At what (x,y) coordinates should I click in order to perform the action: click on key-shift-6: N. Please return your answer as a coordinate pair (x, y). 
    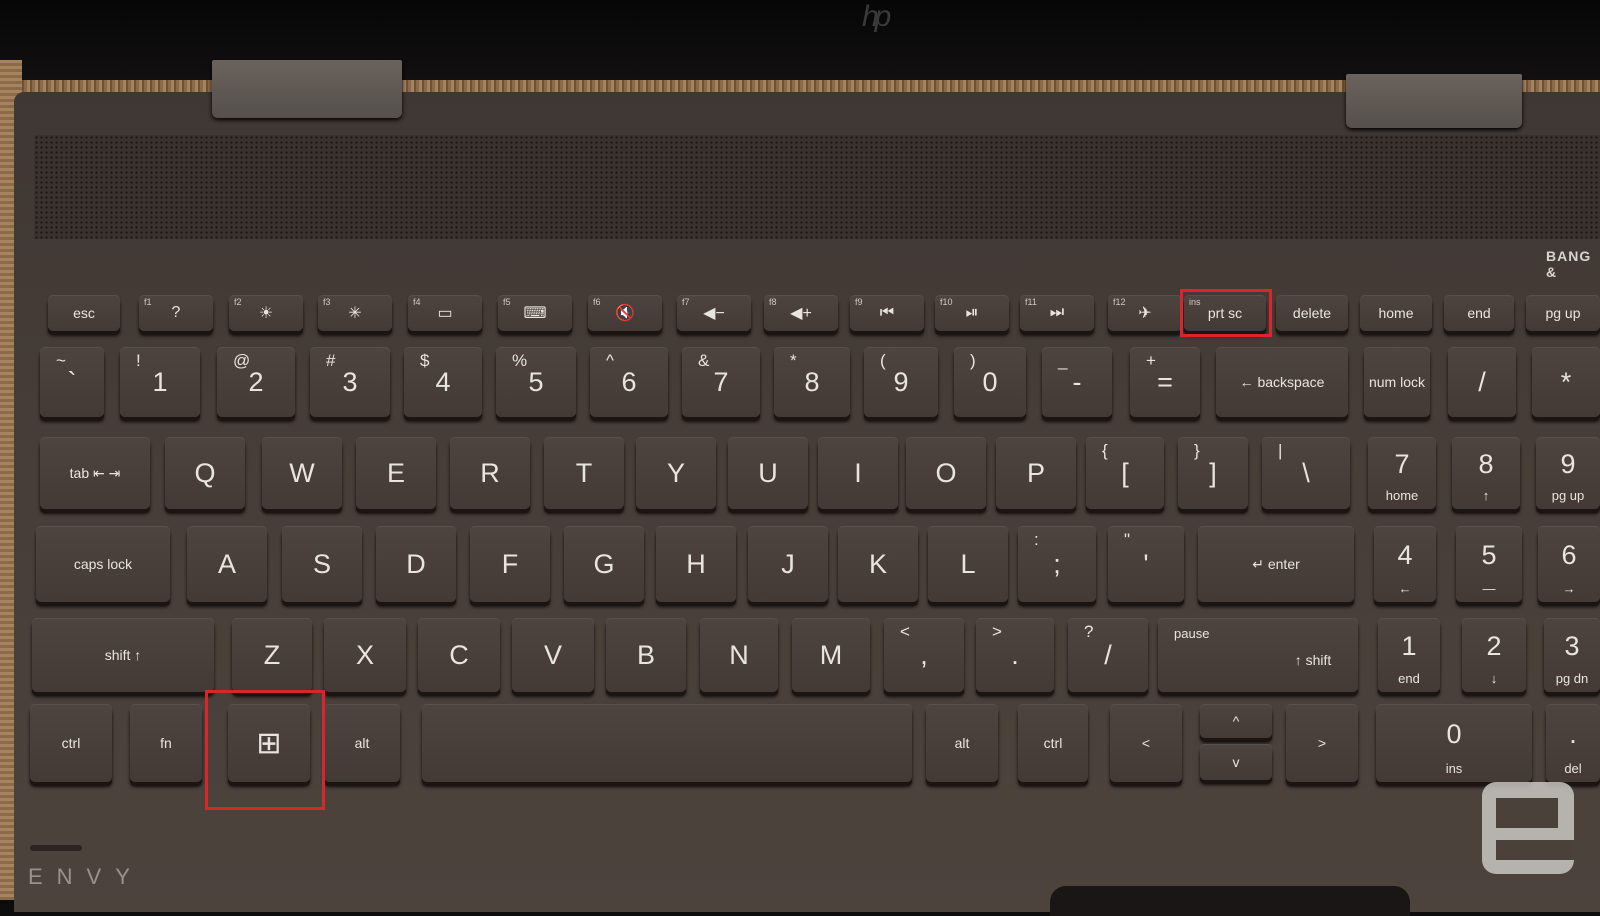
    Looking at the image, I should click on (739, 655).